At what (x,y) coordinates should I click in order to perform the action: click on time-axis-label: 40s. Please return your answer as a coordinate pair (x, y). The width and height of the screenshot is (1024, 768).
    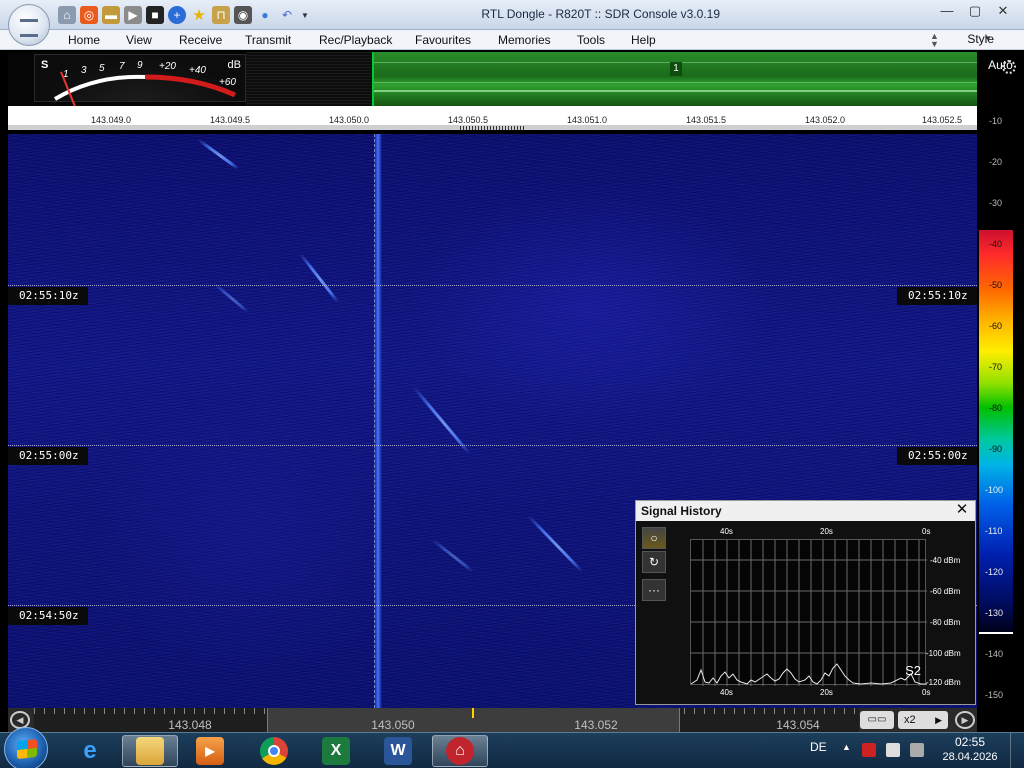
    Looking at the image, I should click on (726, 531).